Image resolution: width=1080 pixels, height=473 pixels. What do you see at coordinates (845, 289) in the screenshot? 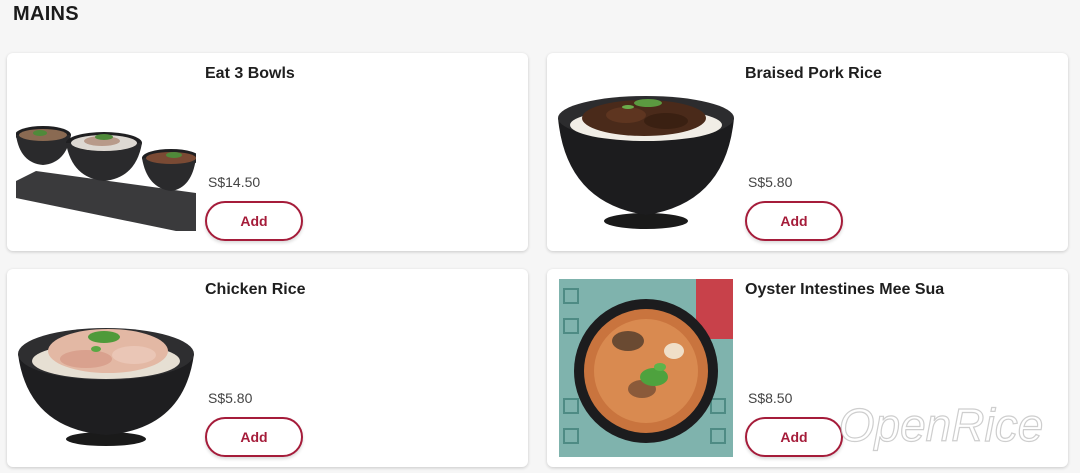
I see `item-name: Oyster Intestines Mee Sua` at bounding box center [845, 289].